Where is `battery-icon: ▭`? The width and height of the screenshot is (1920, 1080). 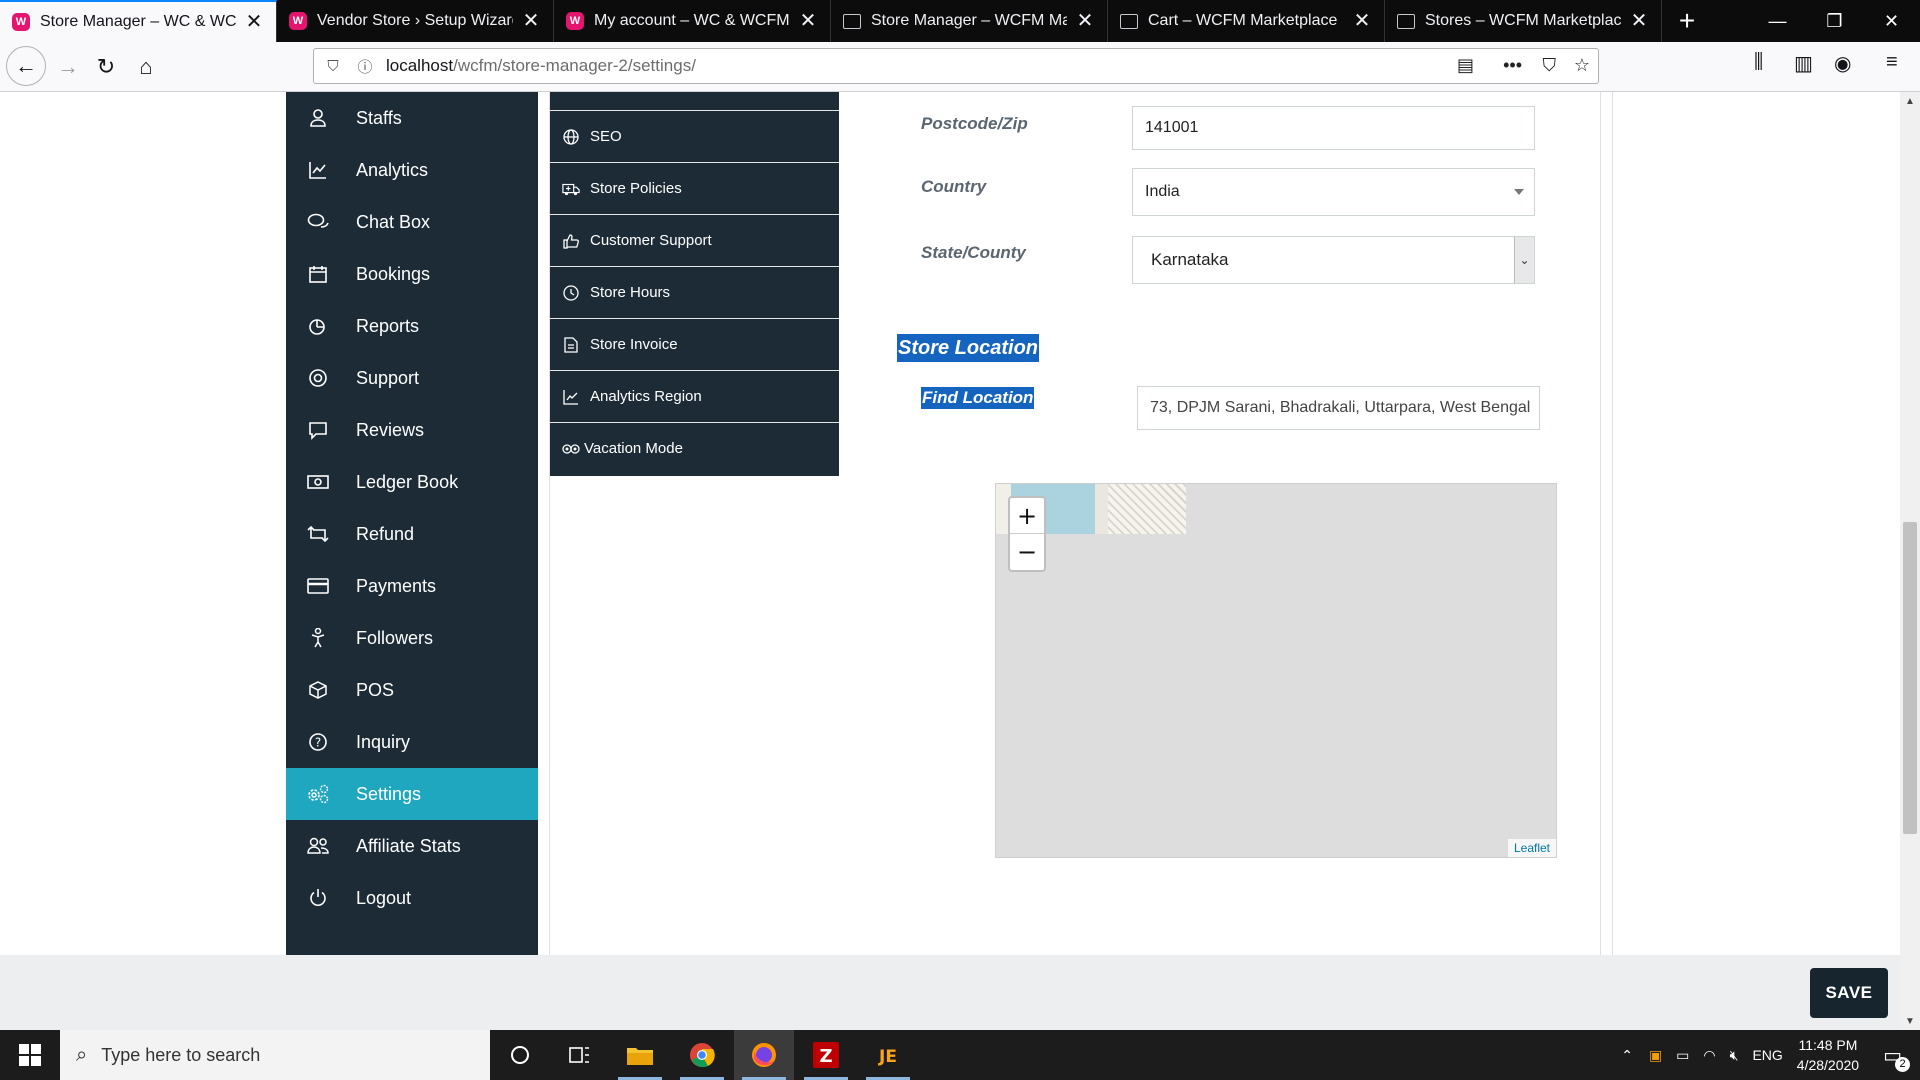 battery-icon: ▭ is located at coordinates (1682, 1055).